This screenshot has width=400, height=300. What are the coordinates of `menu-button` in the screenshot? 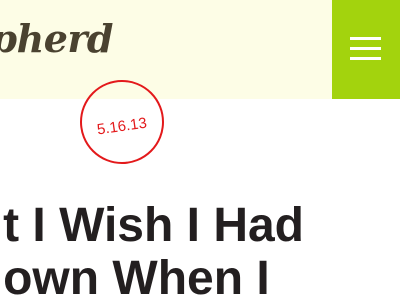 It's located at (366, 49).